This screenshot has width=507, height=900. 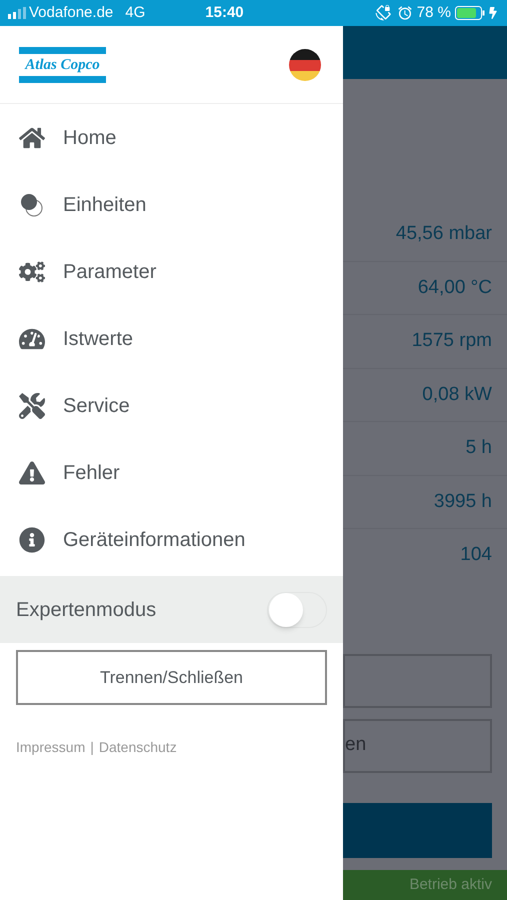 I want to click on battery-percent: 78 %, so click(x=433, y=12).